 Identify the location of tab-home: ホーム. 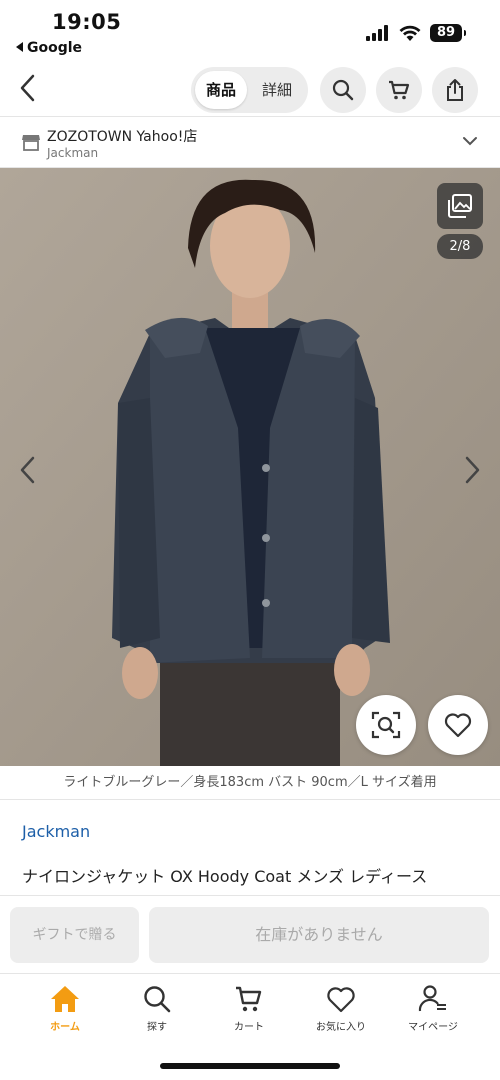
(65, 1010).